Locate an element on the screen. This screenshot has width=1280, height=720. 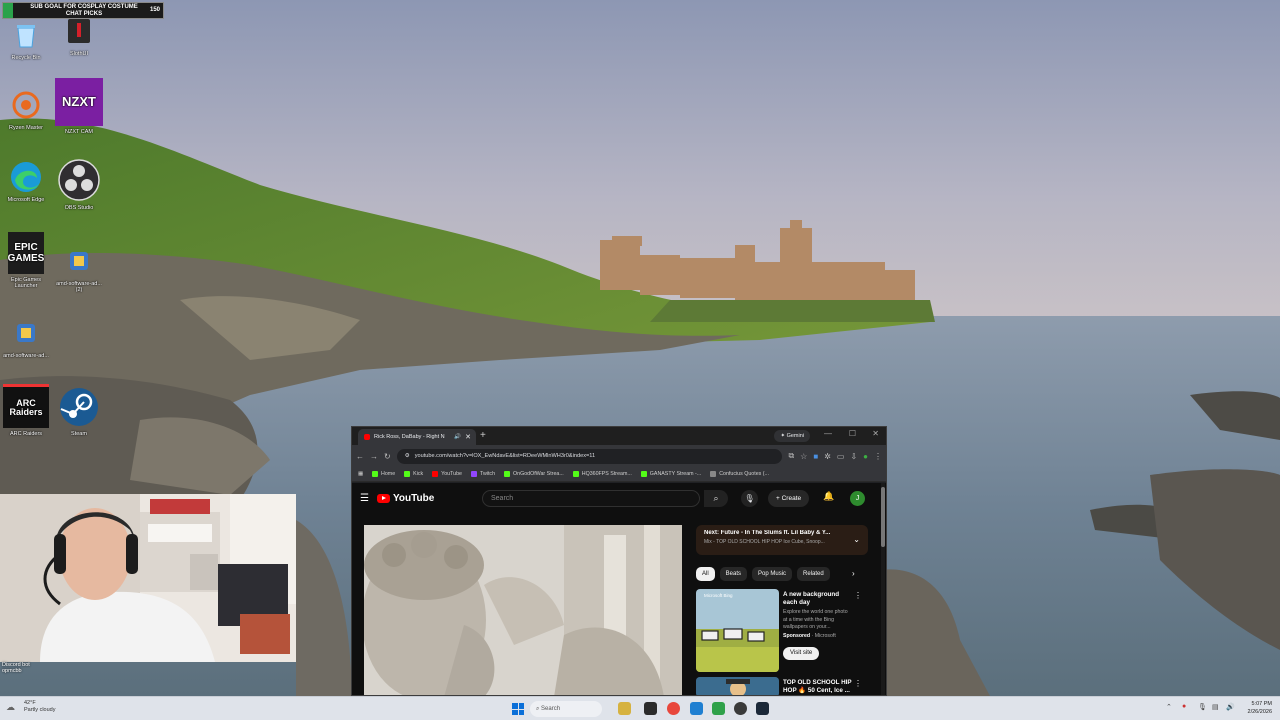
desktop-icon-recycle-bin: Recycle Bin is located at coordinates (26, 39).